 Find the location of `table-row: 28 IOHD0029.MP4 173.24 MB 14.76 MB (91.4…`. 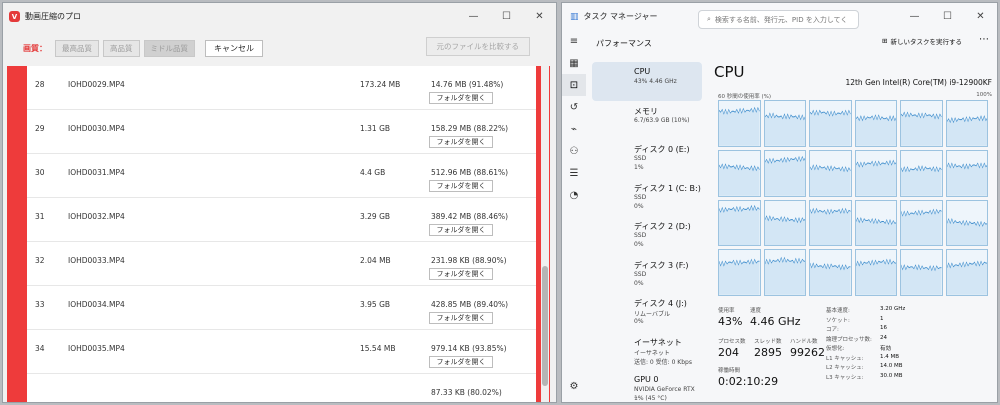

table-row: 28 IOHD0029.MP4 173.24 MB 14.76 MB (91.4… is located at coordinates (281, 88).